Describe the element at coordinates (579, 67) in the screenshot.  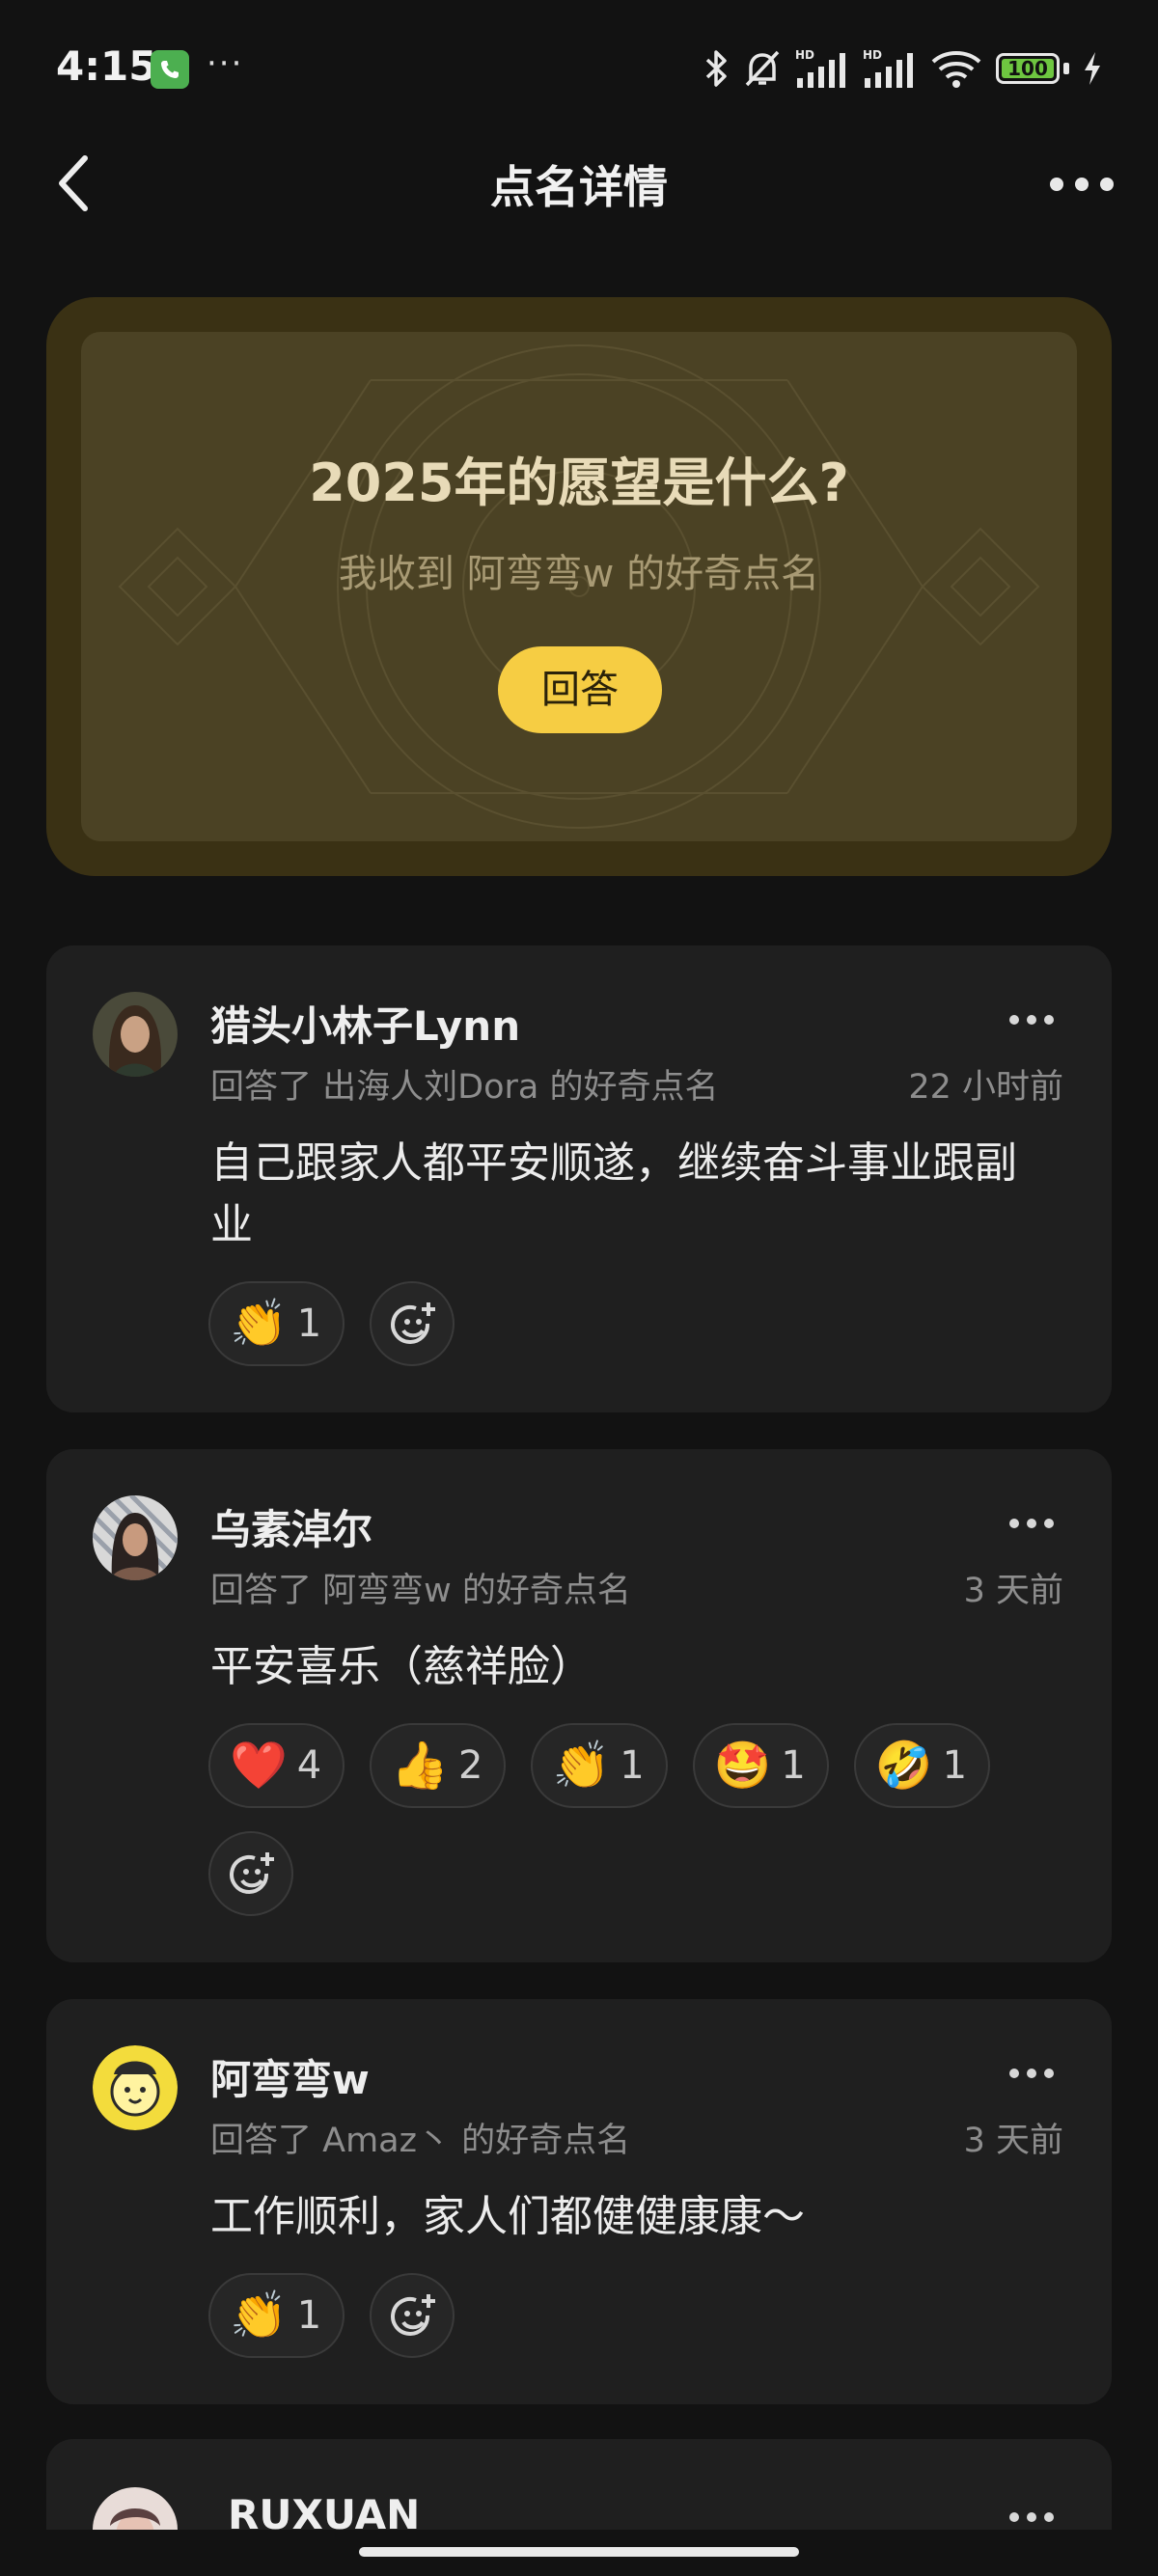
I see `status-bar: 4:15 ··· HD HD 100` at that location.